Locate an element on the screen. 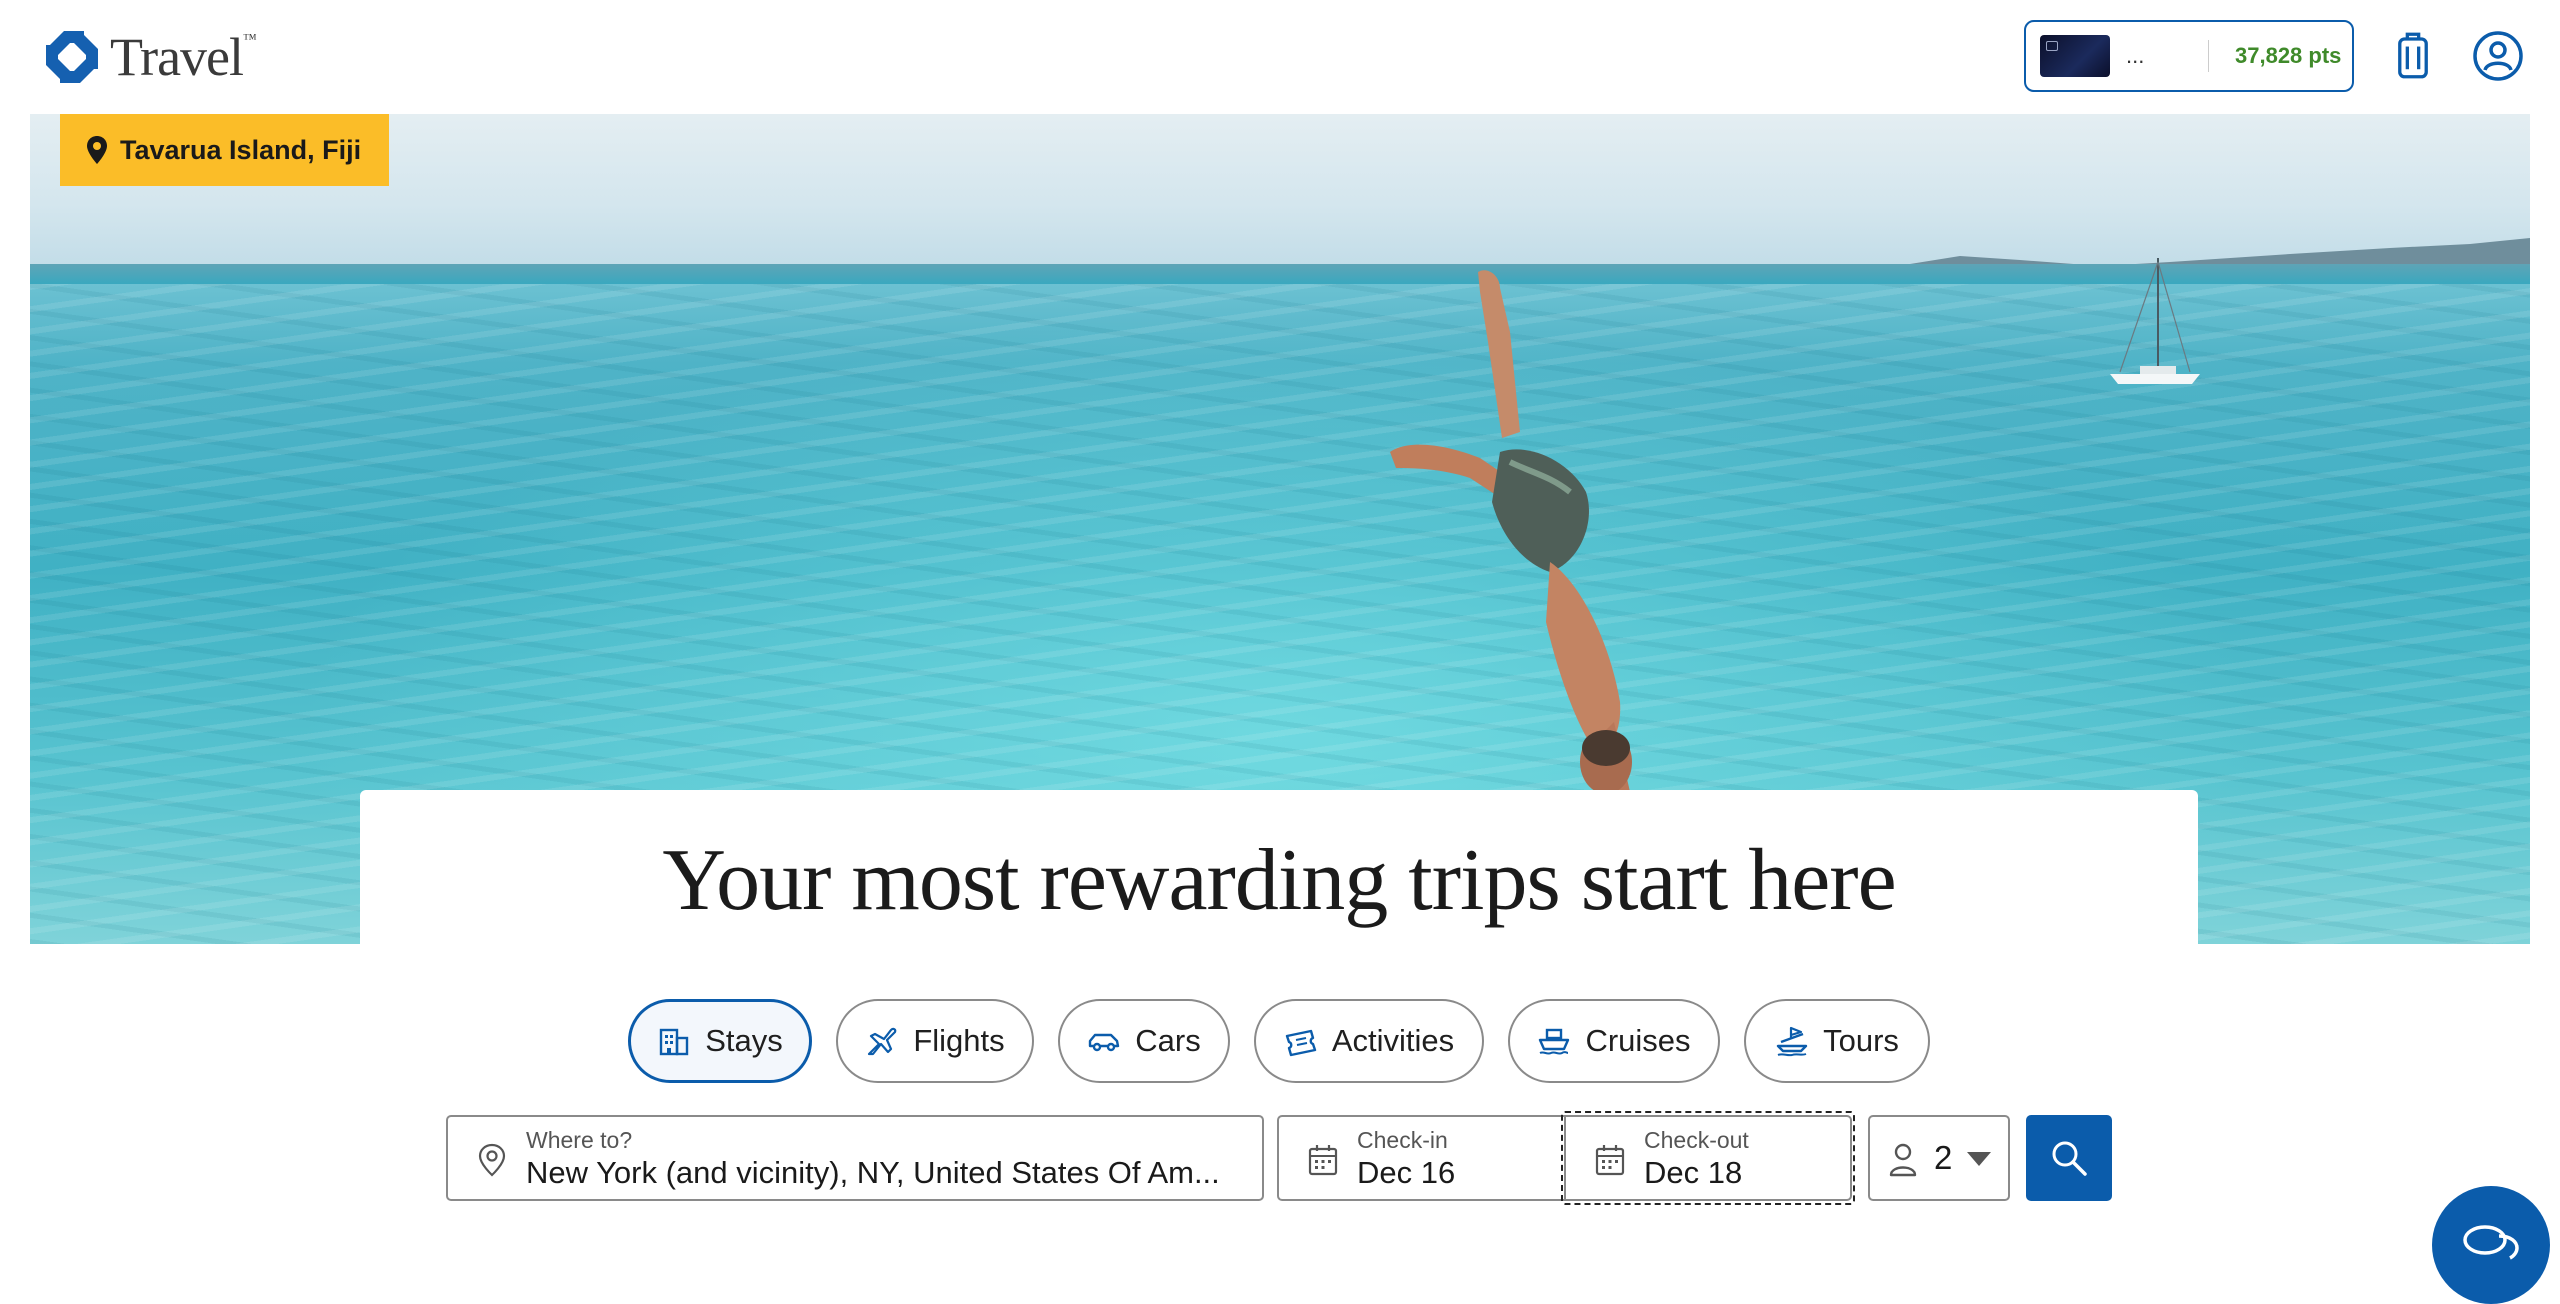  hero-title-card: Your most rewarding trips start here is located at coordinates (1279, 867).